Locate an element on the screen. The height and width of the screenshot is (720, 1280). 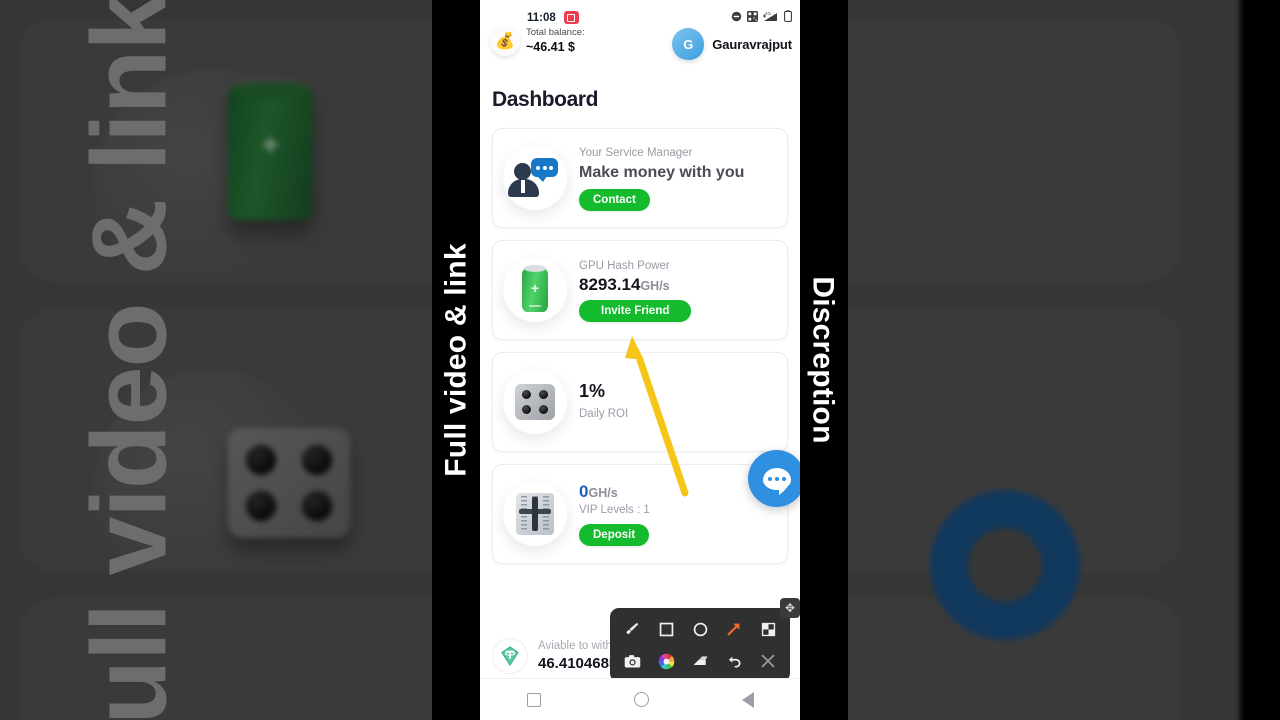
gpu-hash-power-value: 8293.14 is located at coordinates (610, 284).